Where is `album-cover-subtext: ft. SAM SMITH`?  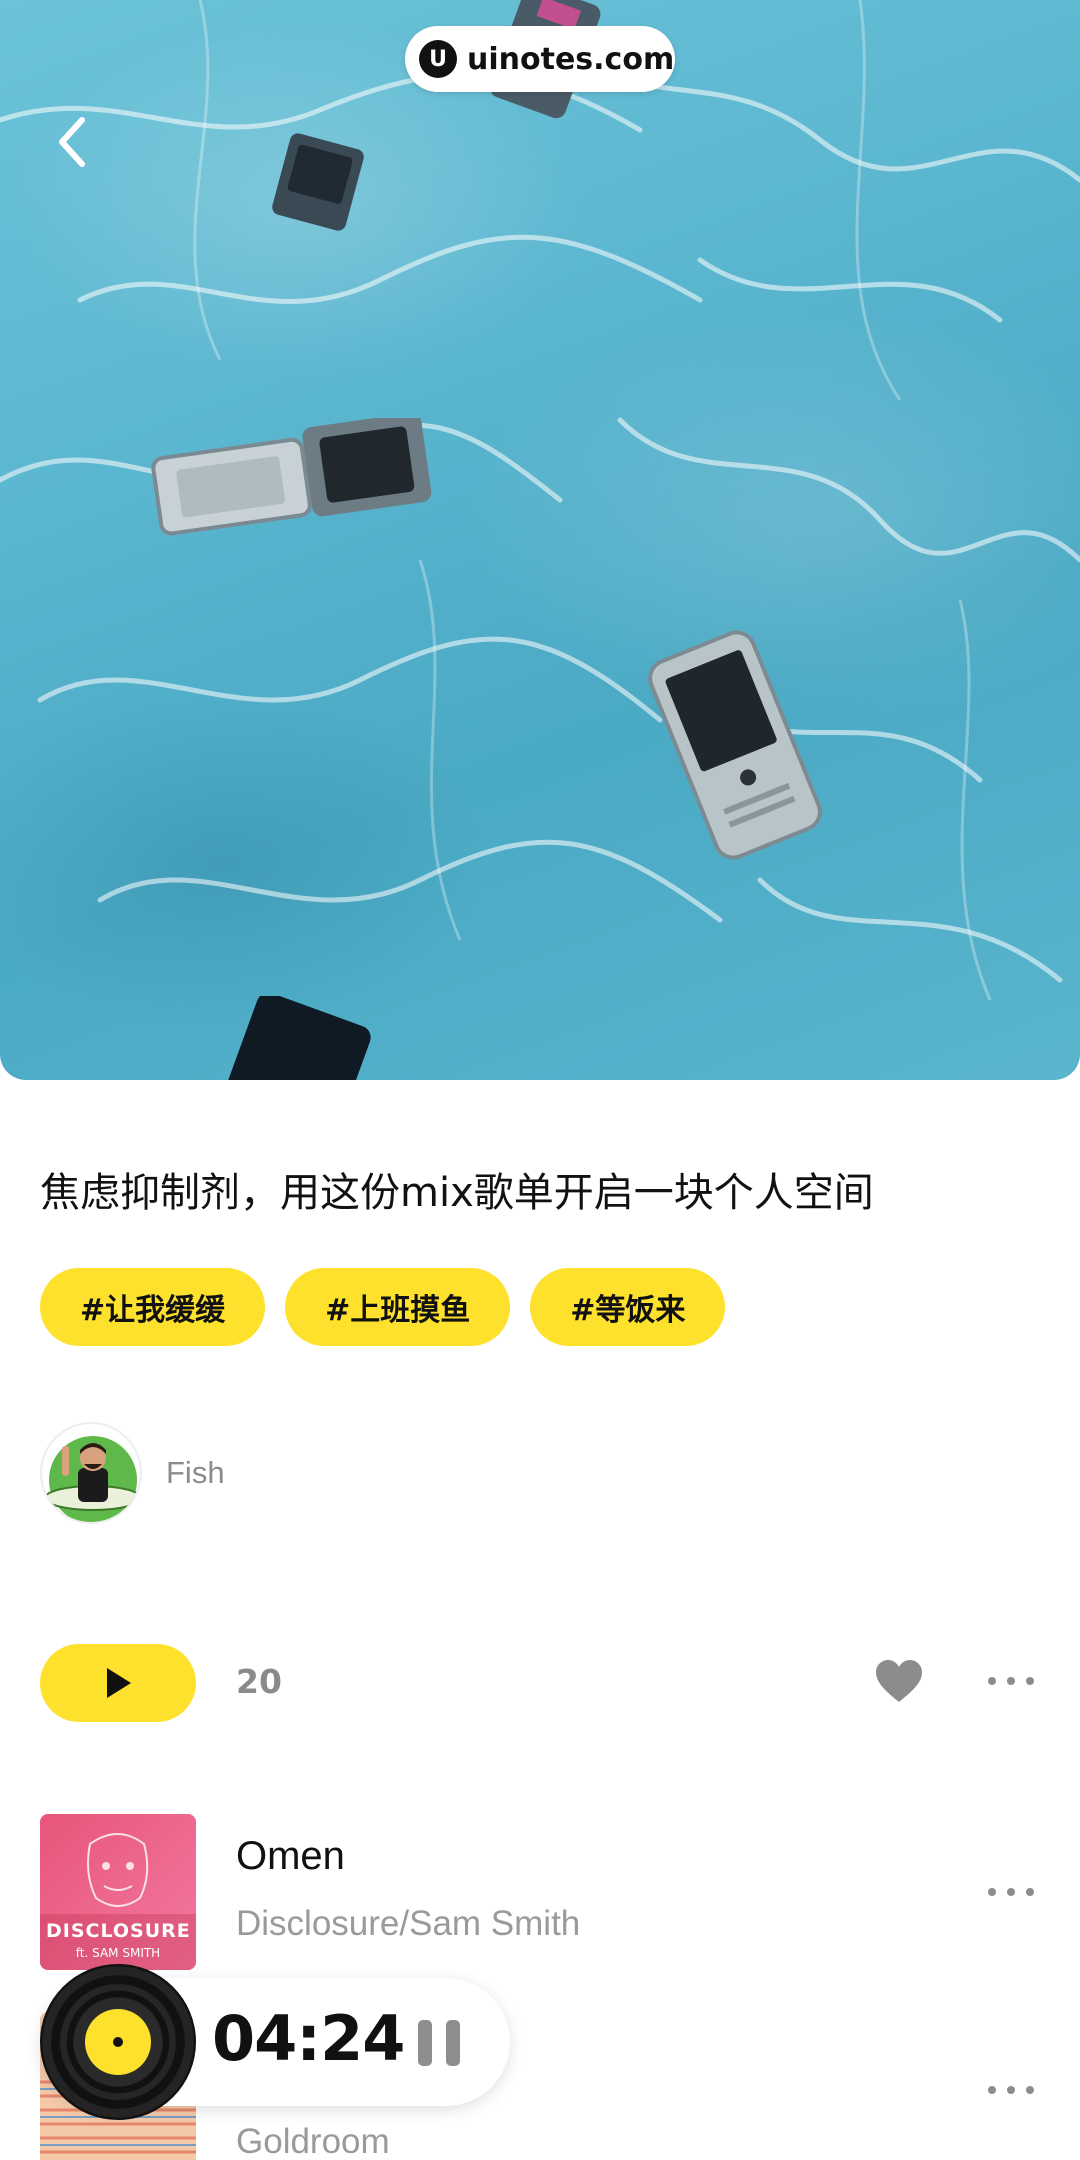
album-cover-subtext: ft. SAM SMITH is located at coordinates (118, 1953).